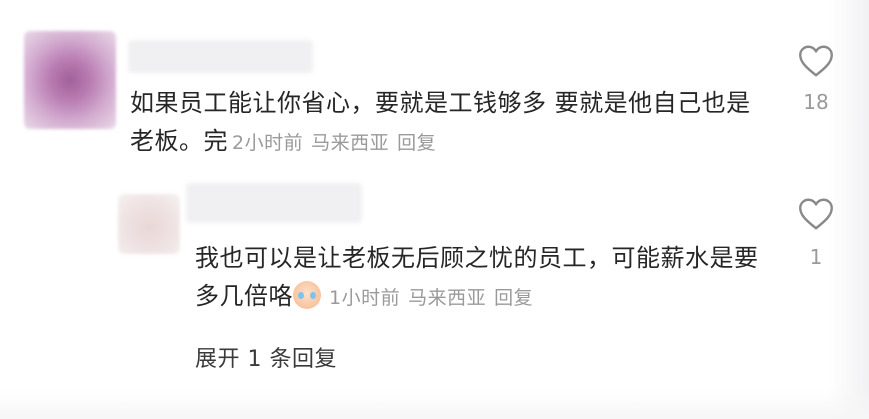 The height and width of the screenshot is (419, 869). I want to click on edge-shade-bottom, so click(434, 404).